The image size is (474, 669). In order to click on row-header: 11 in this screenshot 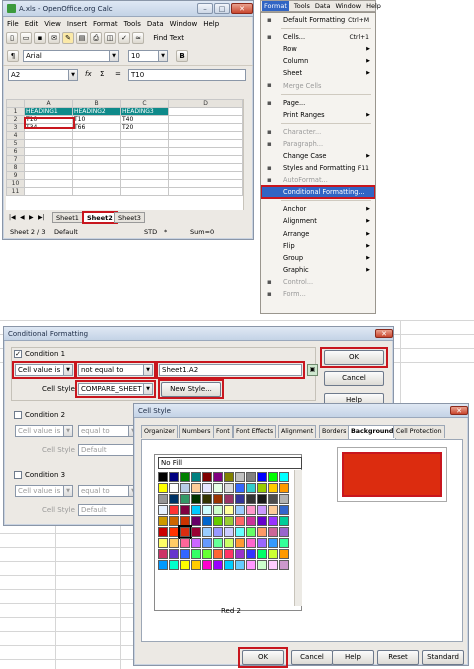, I will do `click(15, 191)`.